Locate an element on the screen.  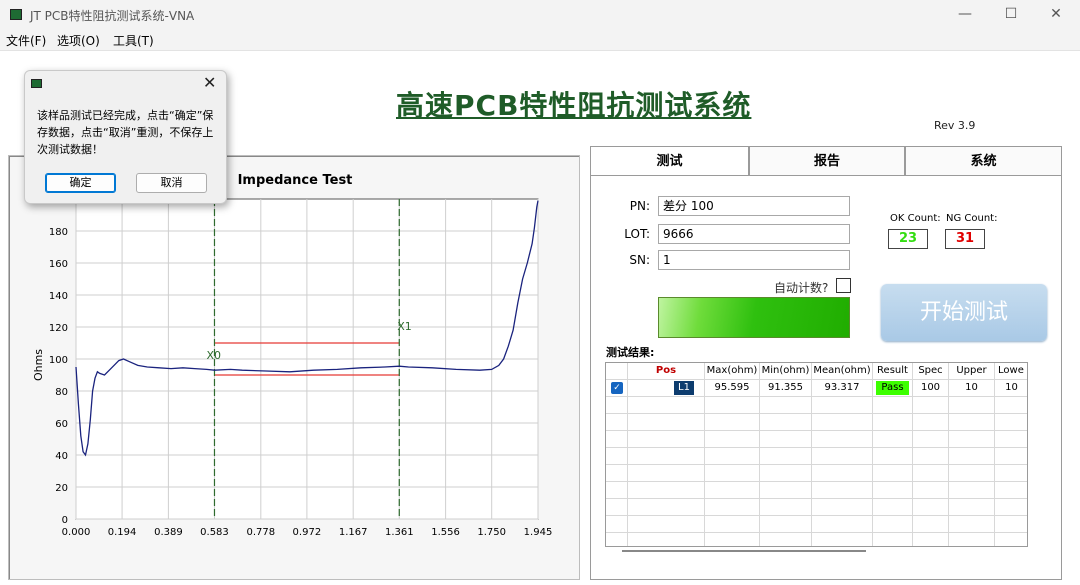
page-title: 高速PCB特性阻抗测试系统 is located at coordinates (574, 105).